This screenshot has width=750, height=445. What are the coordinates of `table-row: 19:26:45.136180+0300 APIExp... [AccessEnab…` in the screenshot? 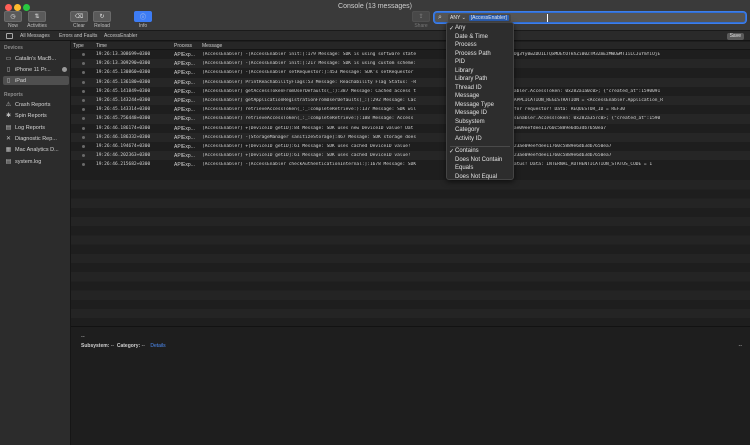 It's located at (410, 82).